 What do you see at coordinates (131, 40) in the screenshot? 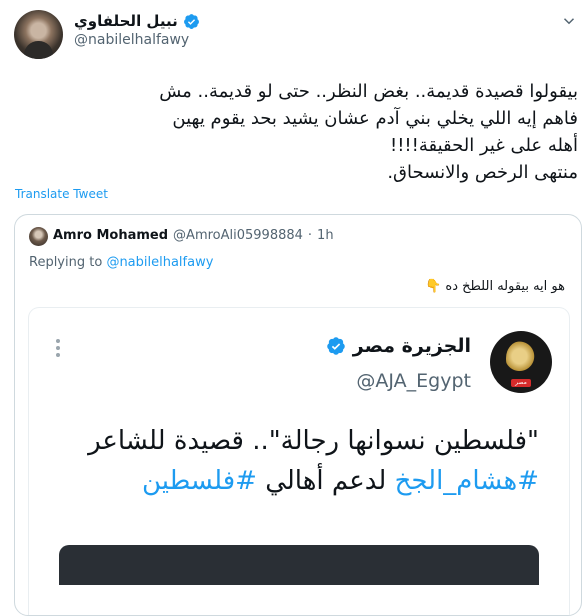
I see `author-handle: @nabilelhalfawy` at bounding box center [131, 40].